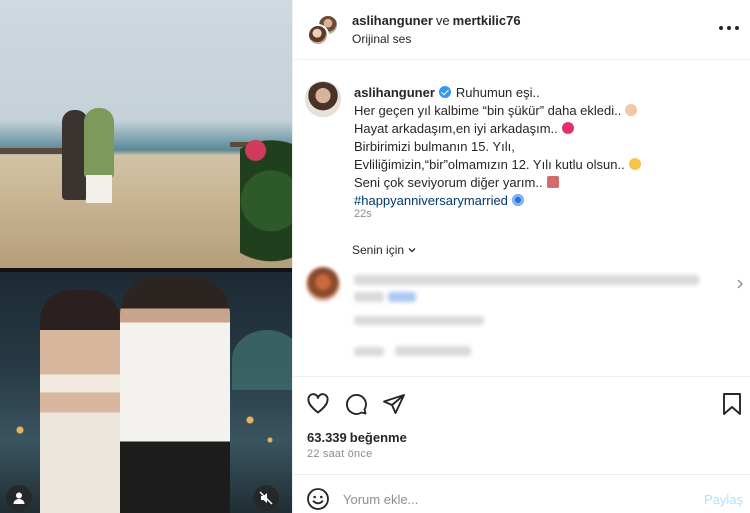 This screenshot has width=750, height=513. What do you see at coordinates (497, 92) in the screenshot?
I see `caption-line-1: Ruhumun eşi..` at bounding box center [497, 92].